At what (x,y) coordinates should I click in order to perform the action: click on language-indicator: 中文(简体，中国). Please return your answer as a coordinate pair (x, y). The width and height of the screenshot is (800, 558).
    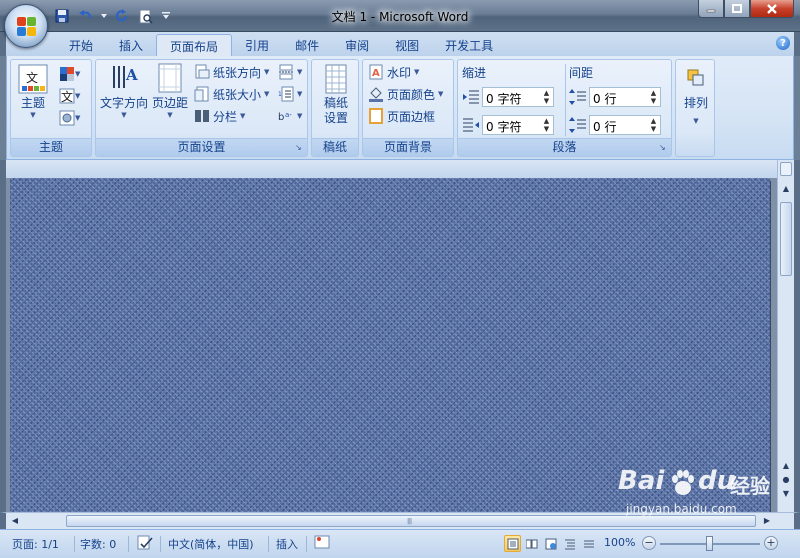
    Looking at the image, I should click on (211, 544).